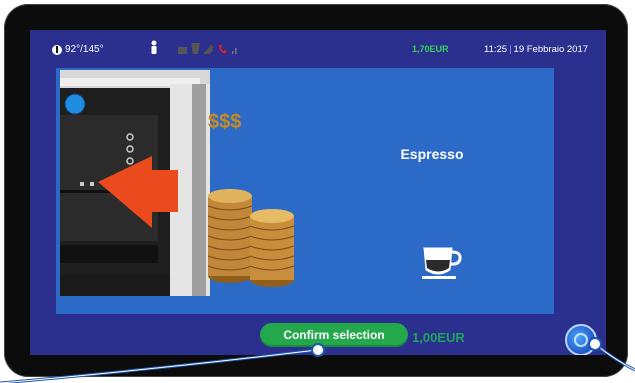  Describe the element at coordinates (595, 344) in the screenshot. I see `callout-dot-round-button` at that location.